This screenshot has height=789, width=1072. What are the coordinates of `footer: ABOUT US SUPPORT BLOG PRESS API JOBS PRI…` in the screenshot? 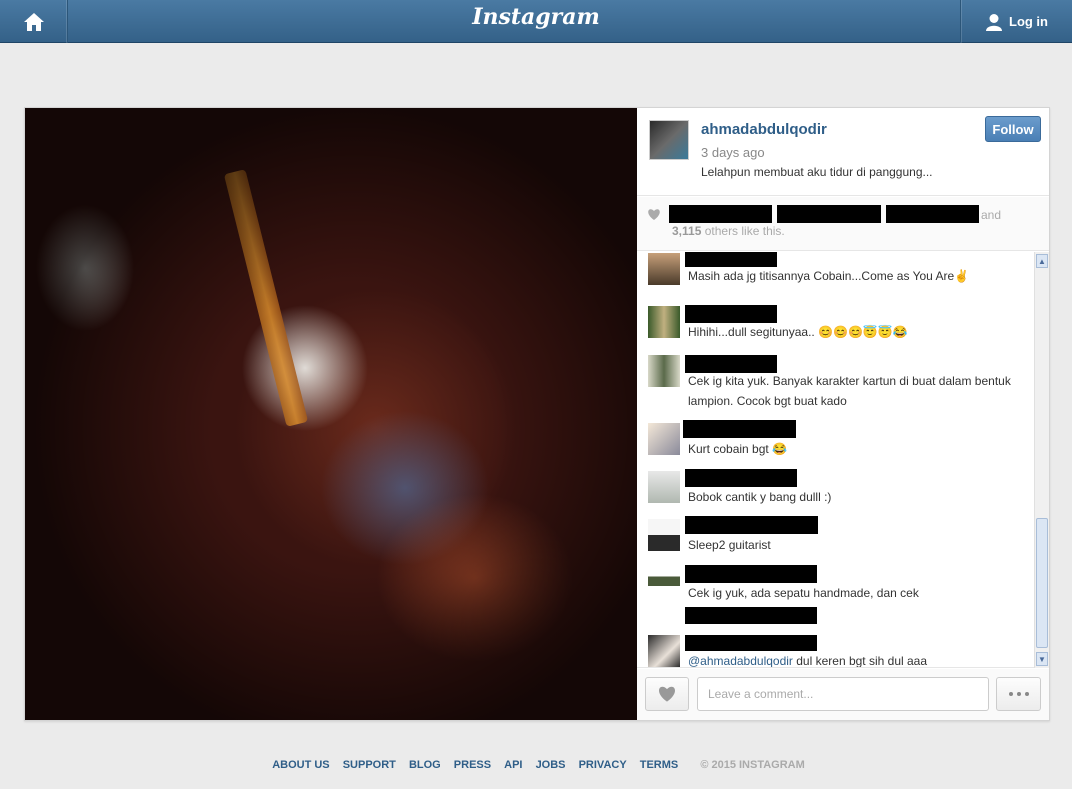 It's located at (536, 765).